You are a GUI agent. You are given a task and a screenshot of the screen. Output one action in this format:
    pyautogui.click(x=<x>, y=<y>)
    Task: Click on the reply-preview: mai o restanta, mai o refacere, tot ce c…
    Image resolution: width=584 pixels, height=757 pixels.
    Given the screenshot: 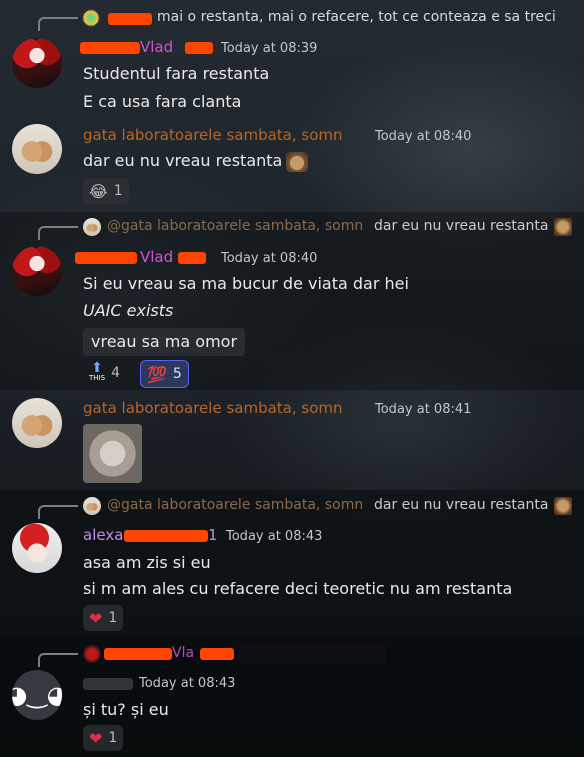 What is the action you would take?
    pyautogui.click(x=292, y=18)
    